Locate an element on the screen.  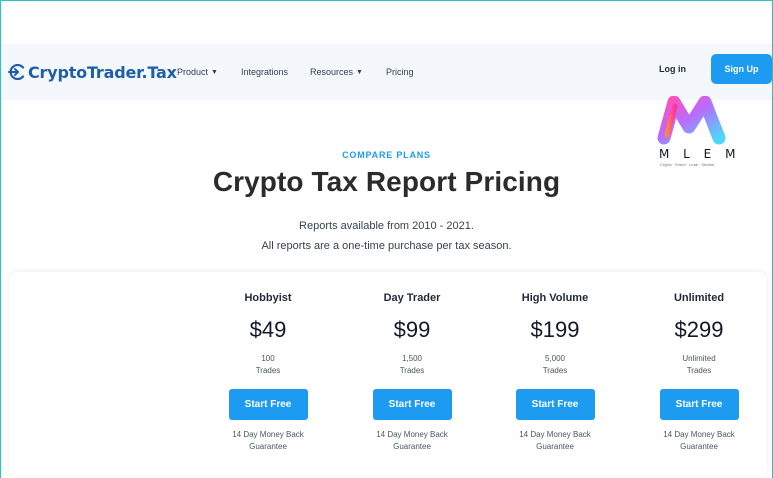
plan-name: Unlimited is located at coordinates (699, 298).